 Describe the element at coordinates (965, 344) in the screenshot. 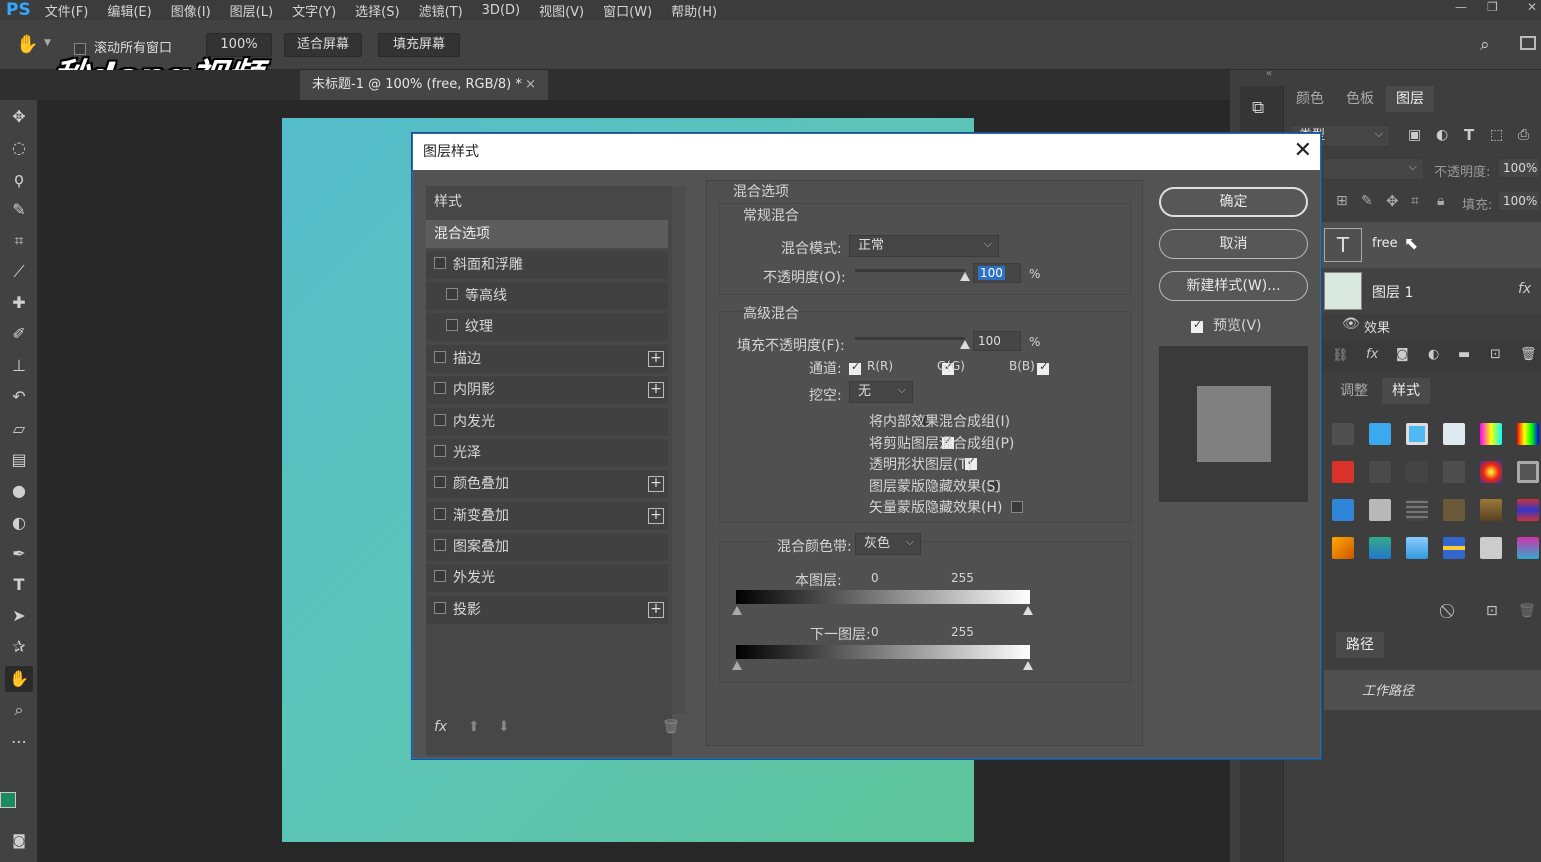

I see `fill-opacity-slider-thumb` at that location.